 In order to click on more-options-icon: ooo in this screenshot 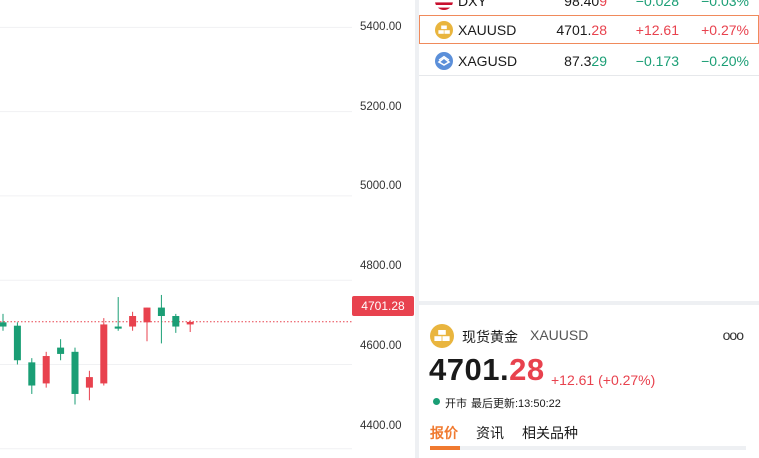, I will do `click(733, 335)`.